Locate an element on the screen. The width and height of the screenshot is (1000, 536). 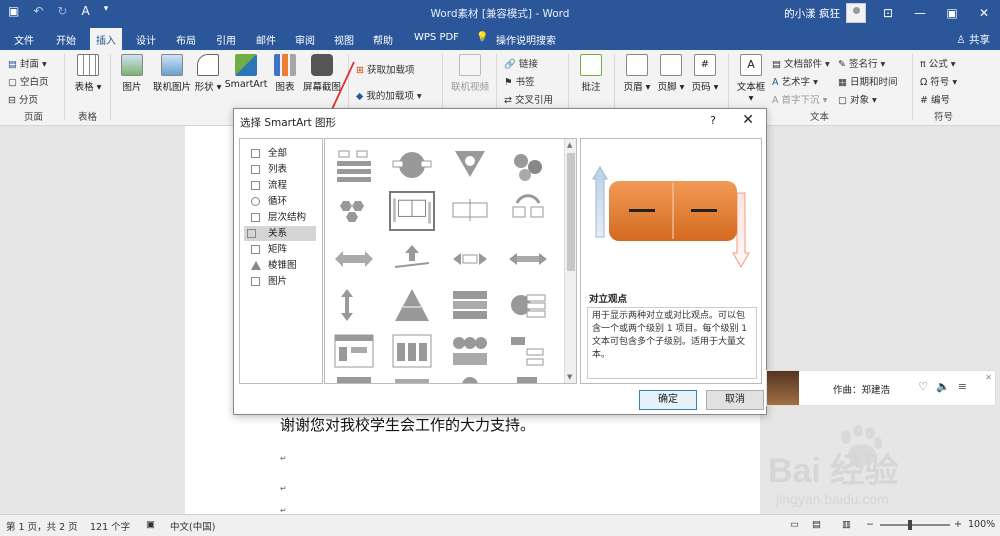
picture-button: 图片 is located at coordinates (132, 73).